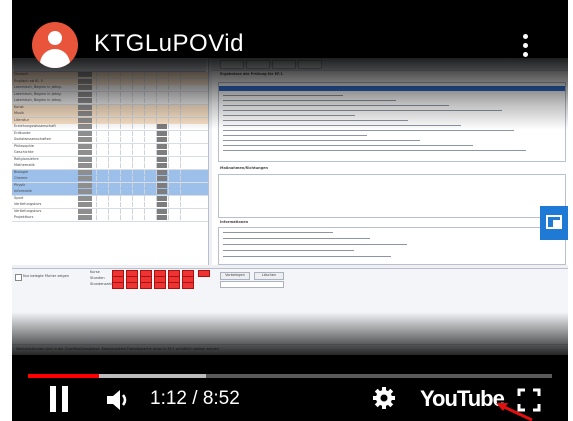 The width and height of the screenshot is (573, 421). Describe the element at coordinates (235, 276) in the screenshot. I see `prefill-button: Vorbelegen` at that location.